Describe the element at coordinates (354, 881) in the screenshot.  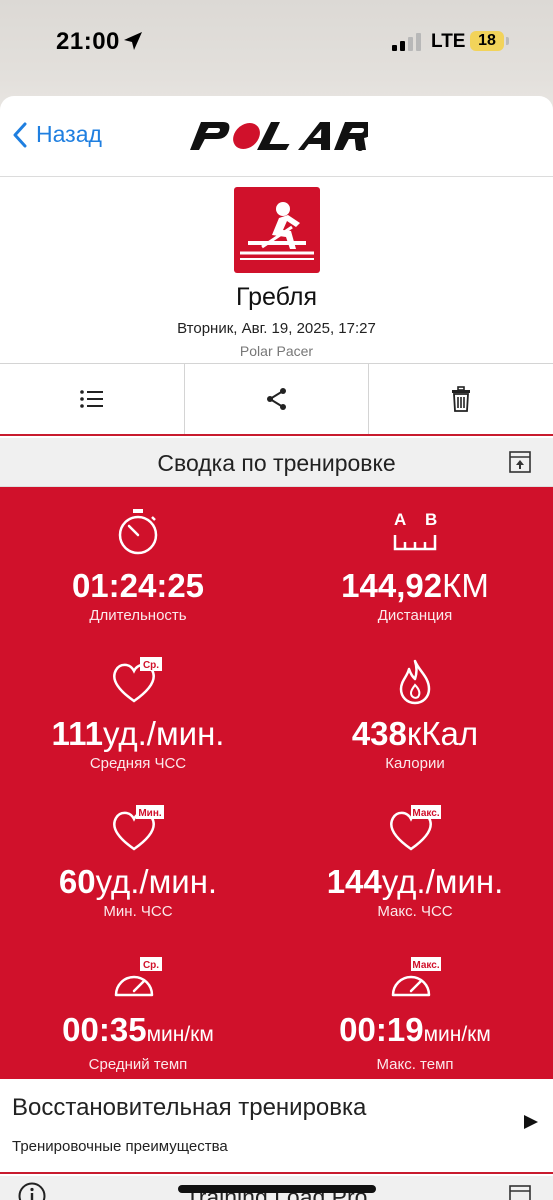
I see `stat-value: 144` at that location.